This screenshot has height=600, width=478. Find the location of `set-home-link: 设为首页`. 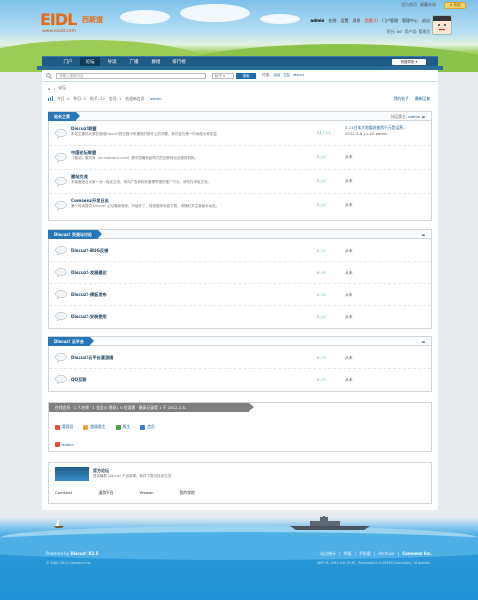

set-home-link: 设为首页 is located at coordinates (409, 5).